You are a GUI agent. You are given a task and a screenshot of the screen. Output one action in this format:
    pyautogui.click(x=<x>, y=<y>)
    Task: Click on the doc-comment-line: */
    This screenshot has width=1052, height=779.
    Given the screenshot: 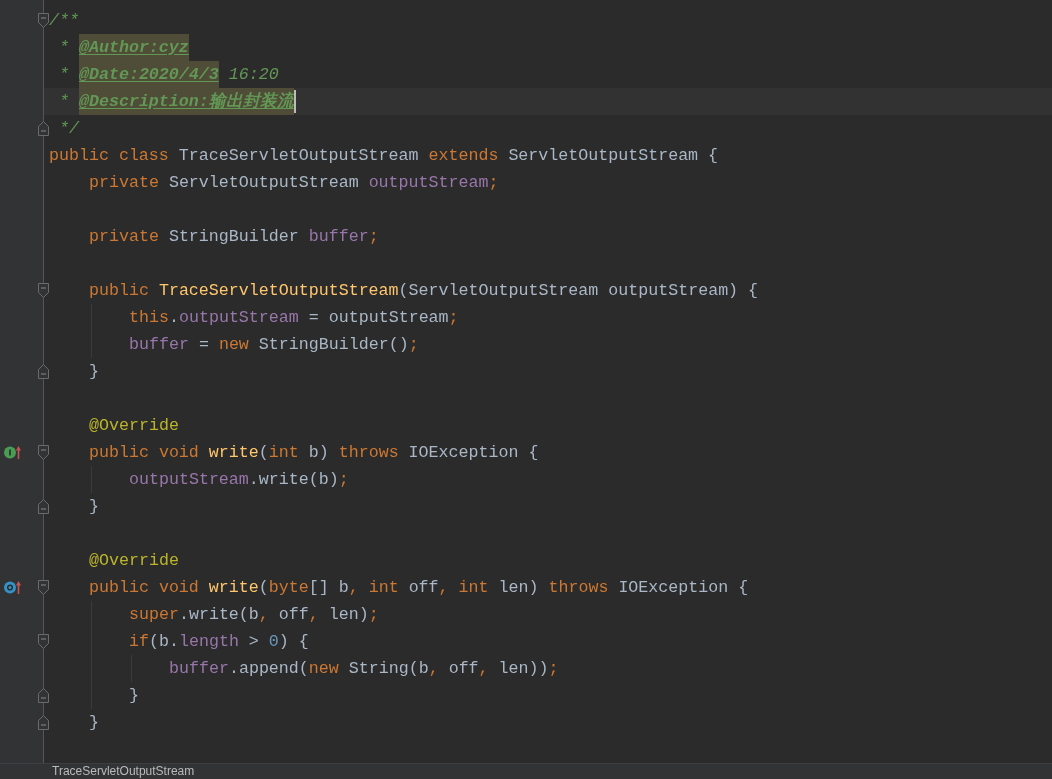 What is the action you would take?
    pyautogui.click(x=68, y=129)
    